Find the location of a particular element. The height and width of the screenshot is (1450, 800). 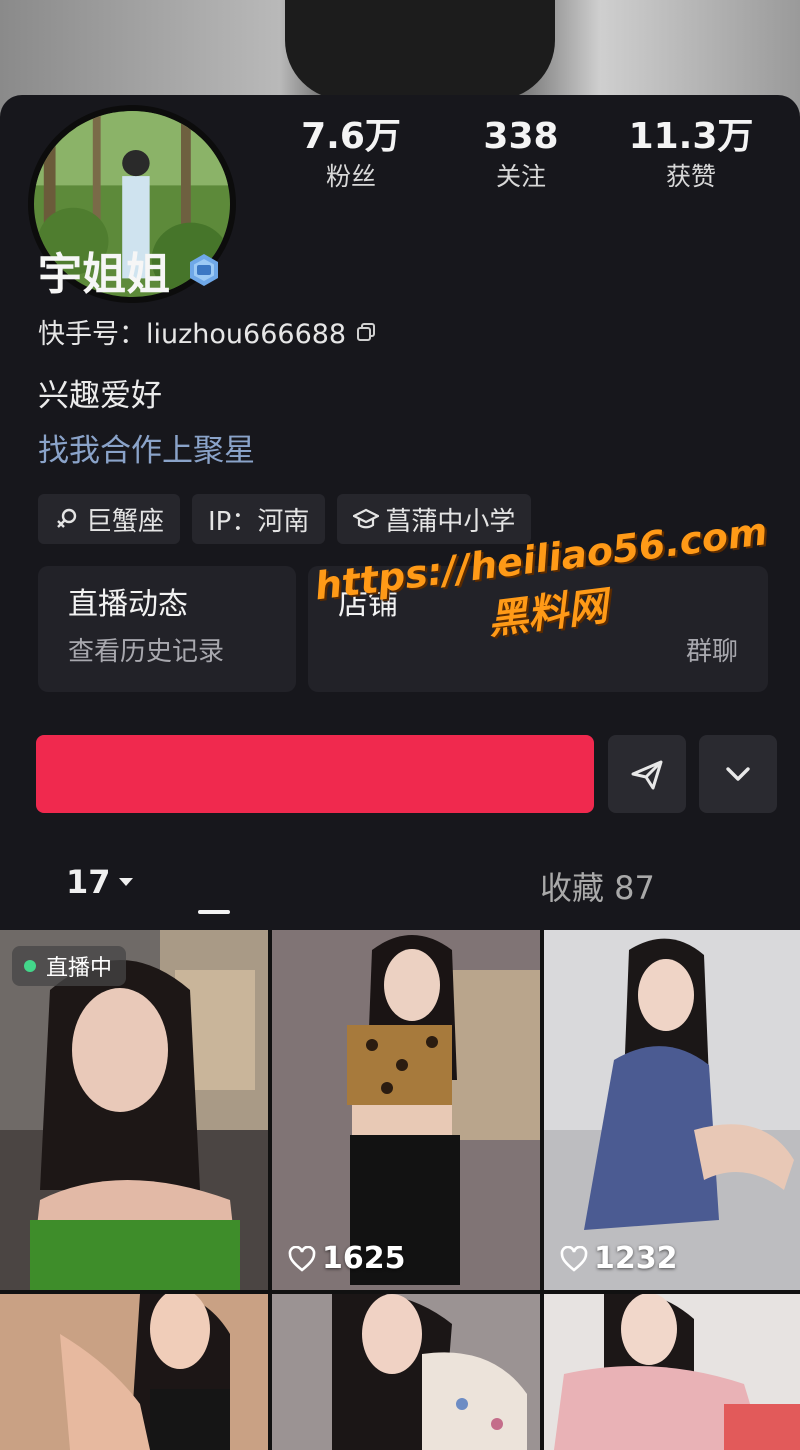

likes-count: 1232 is located at coordinates (619, 1258).